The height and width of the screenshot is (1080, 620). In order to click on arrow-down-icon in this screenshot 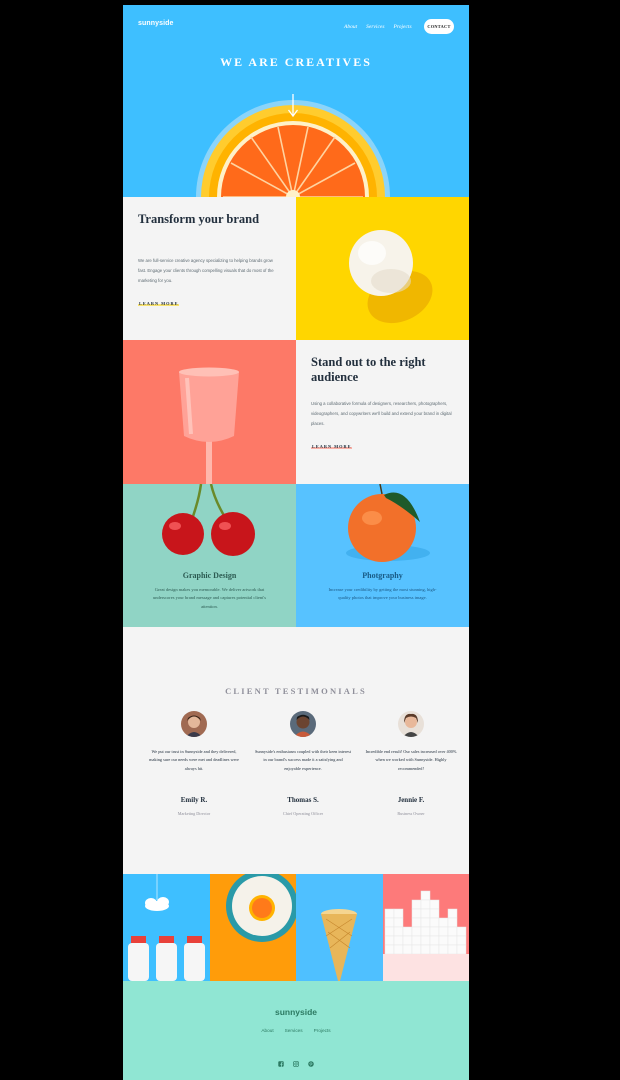, I will do `click(293, 106)`.